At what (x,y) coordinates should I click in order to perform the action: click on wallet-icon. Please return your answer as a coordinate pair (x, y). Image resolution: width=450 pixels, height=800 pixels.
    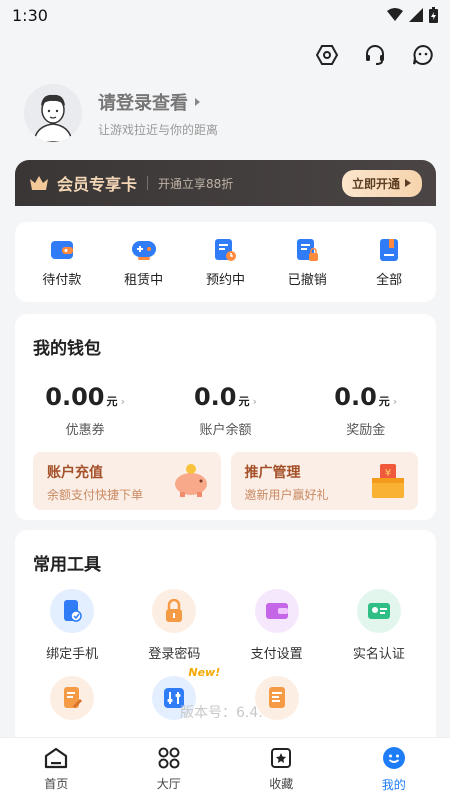
    Looking at the image, I should click on (61, 249).